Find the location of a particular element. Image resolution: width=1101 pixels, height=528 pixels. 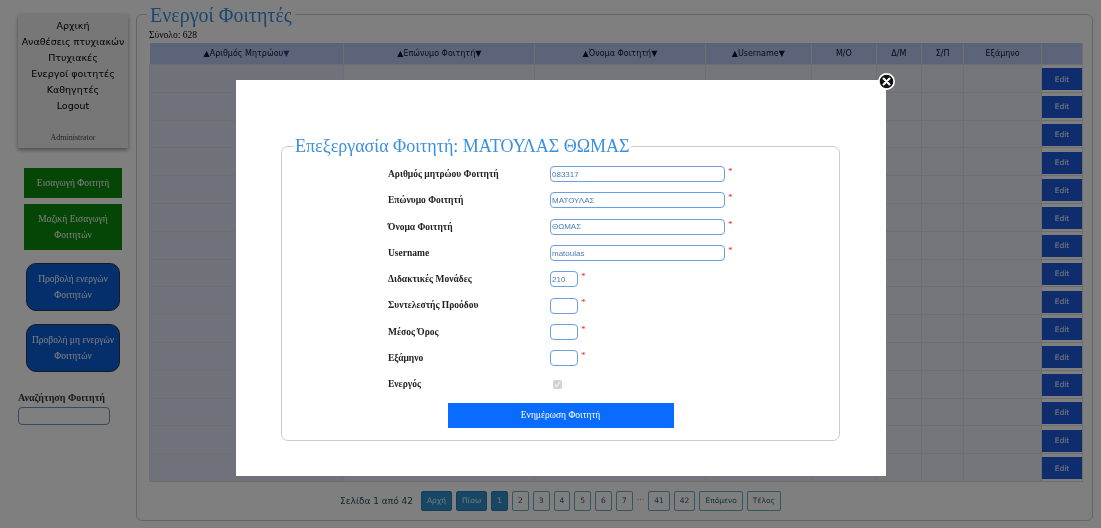

input-field: 083317 is located at coordinates (637, 174).